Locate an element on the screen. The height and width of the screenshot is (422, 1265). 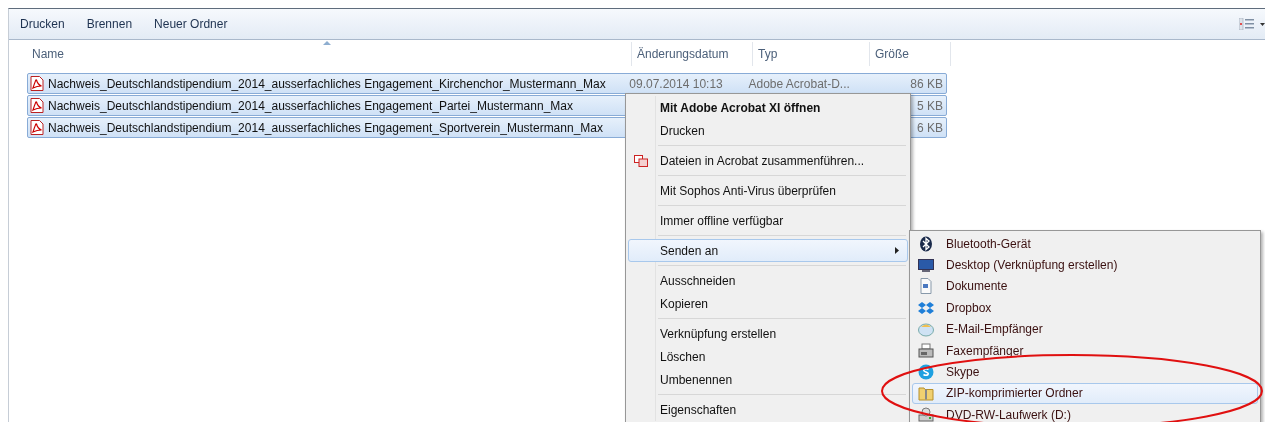
file-name: Nachweis_Deutschlandstipendium_2014_ausserfachliches Engagement_Kirchenchor_Mustermann_Max is located at coordinates (327, 83).